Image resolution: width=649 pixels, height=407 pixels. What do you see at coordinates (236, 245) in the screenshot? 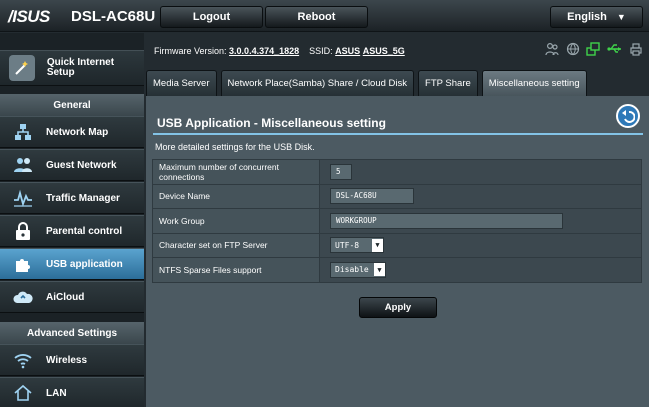
I see `setting-label: Character set on FTP Server` at bounding box center [236, 245].